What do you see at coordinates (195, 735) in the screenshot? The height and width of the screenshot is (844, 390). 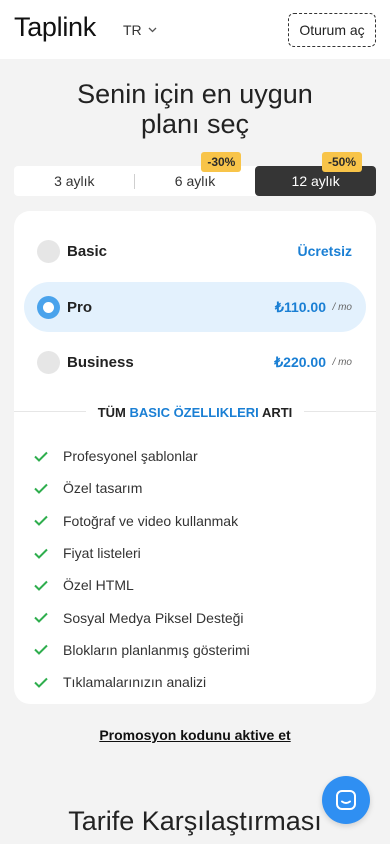 I see `promo-code-link: Promosyon kodunu aktive et` at bounding box center [195, 735].